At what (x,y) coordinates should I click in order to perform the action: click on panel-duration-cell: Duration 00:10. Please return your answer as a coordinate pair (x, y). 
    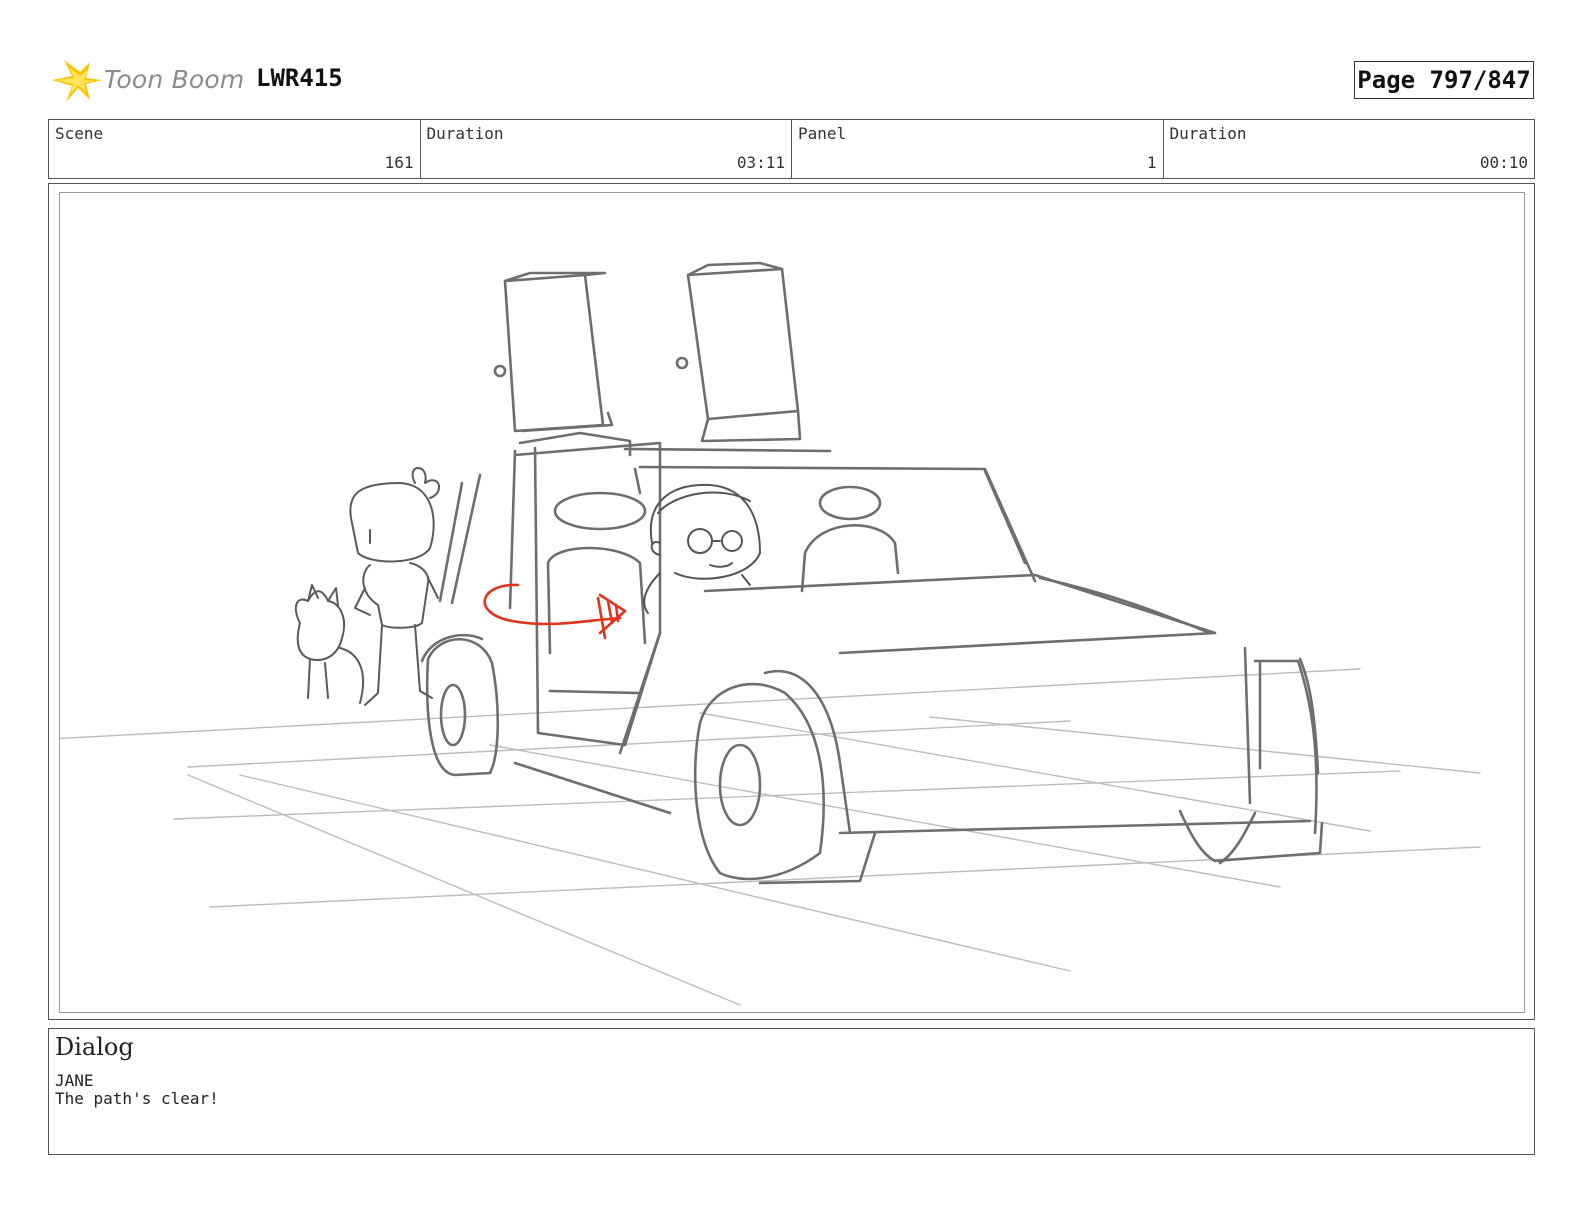
    Looking at the image, I should click on (1349, 149).